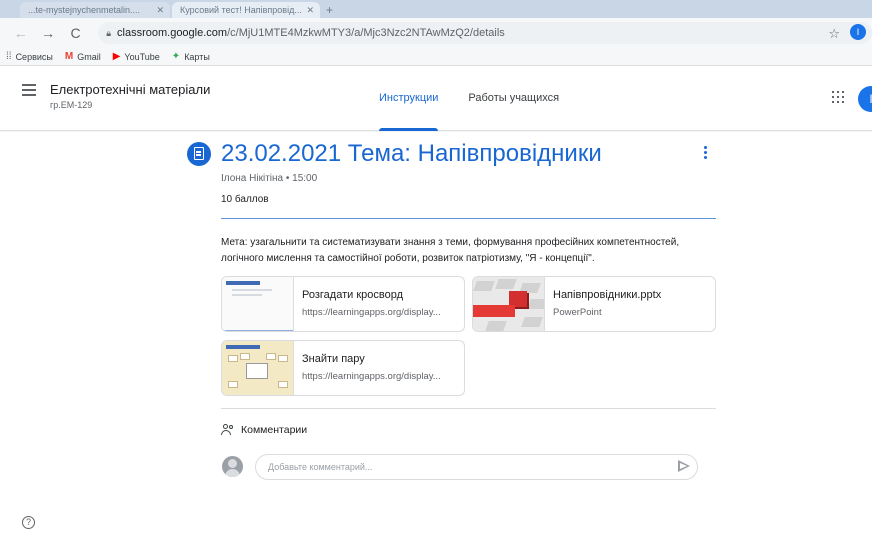  Describe the element at coordinates (607, 295) in the screenshot. I see `attachment-title: Напівпровідники.pptx` at that location.